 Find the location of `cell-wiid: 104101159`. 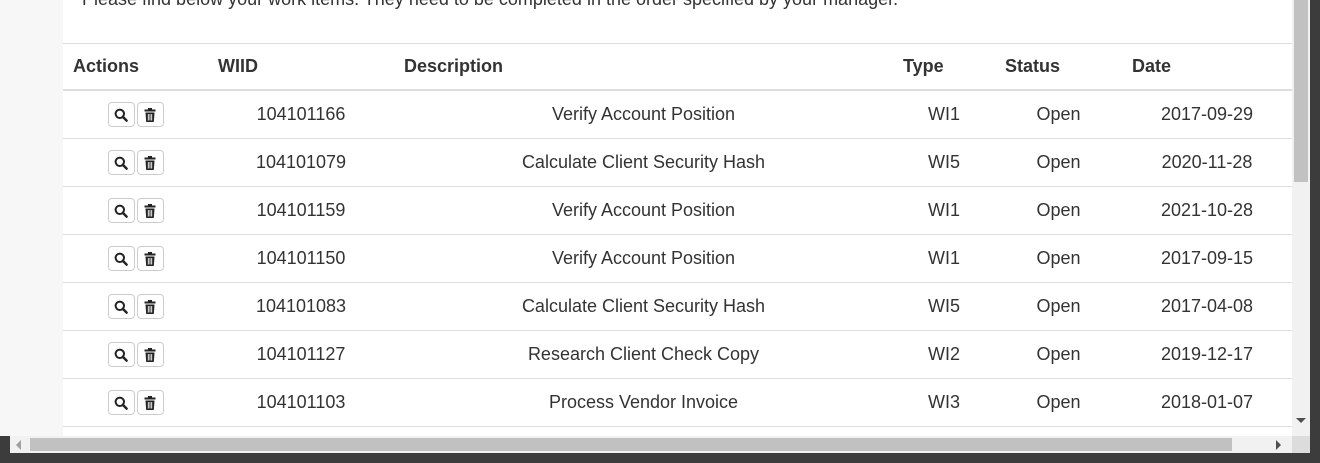

cell-wiid: 104101159 is located at coordinates (301, 210).